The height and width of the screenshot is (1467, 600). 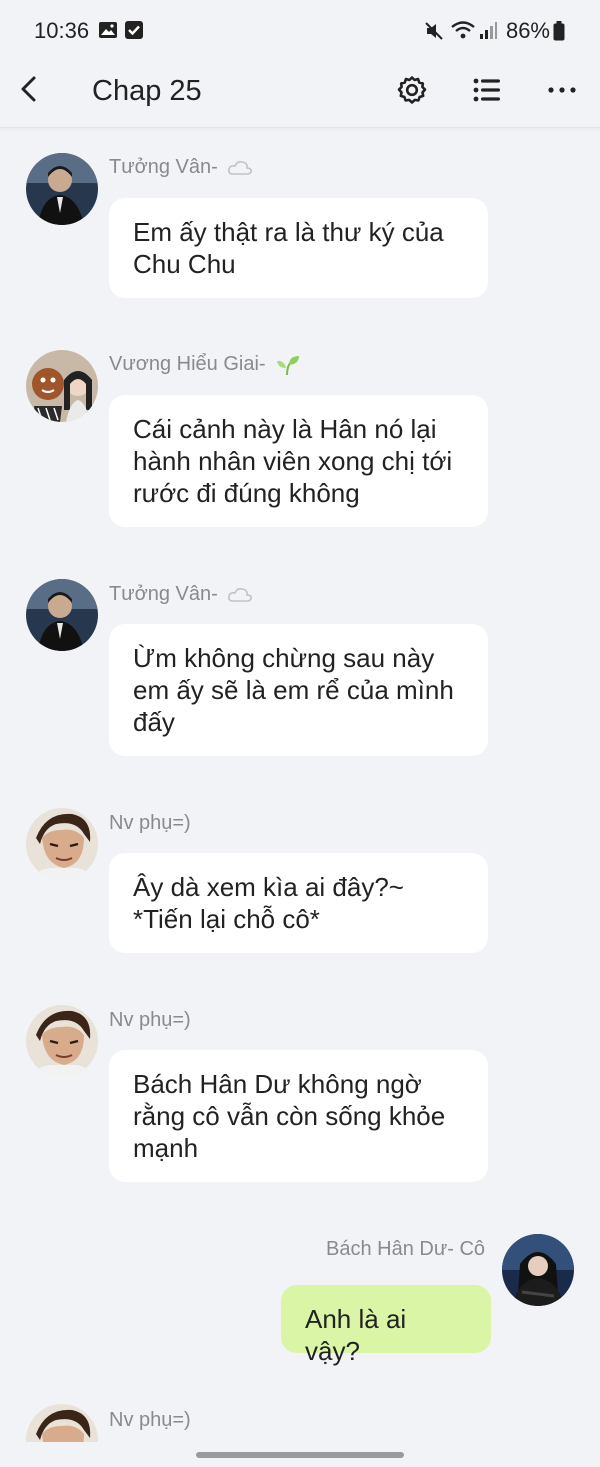 I want to click on back-icon, so click(x=28, y=89).